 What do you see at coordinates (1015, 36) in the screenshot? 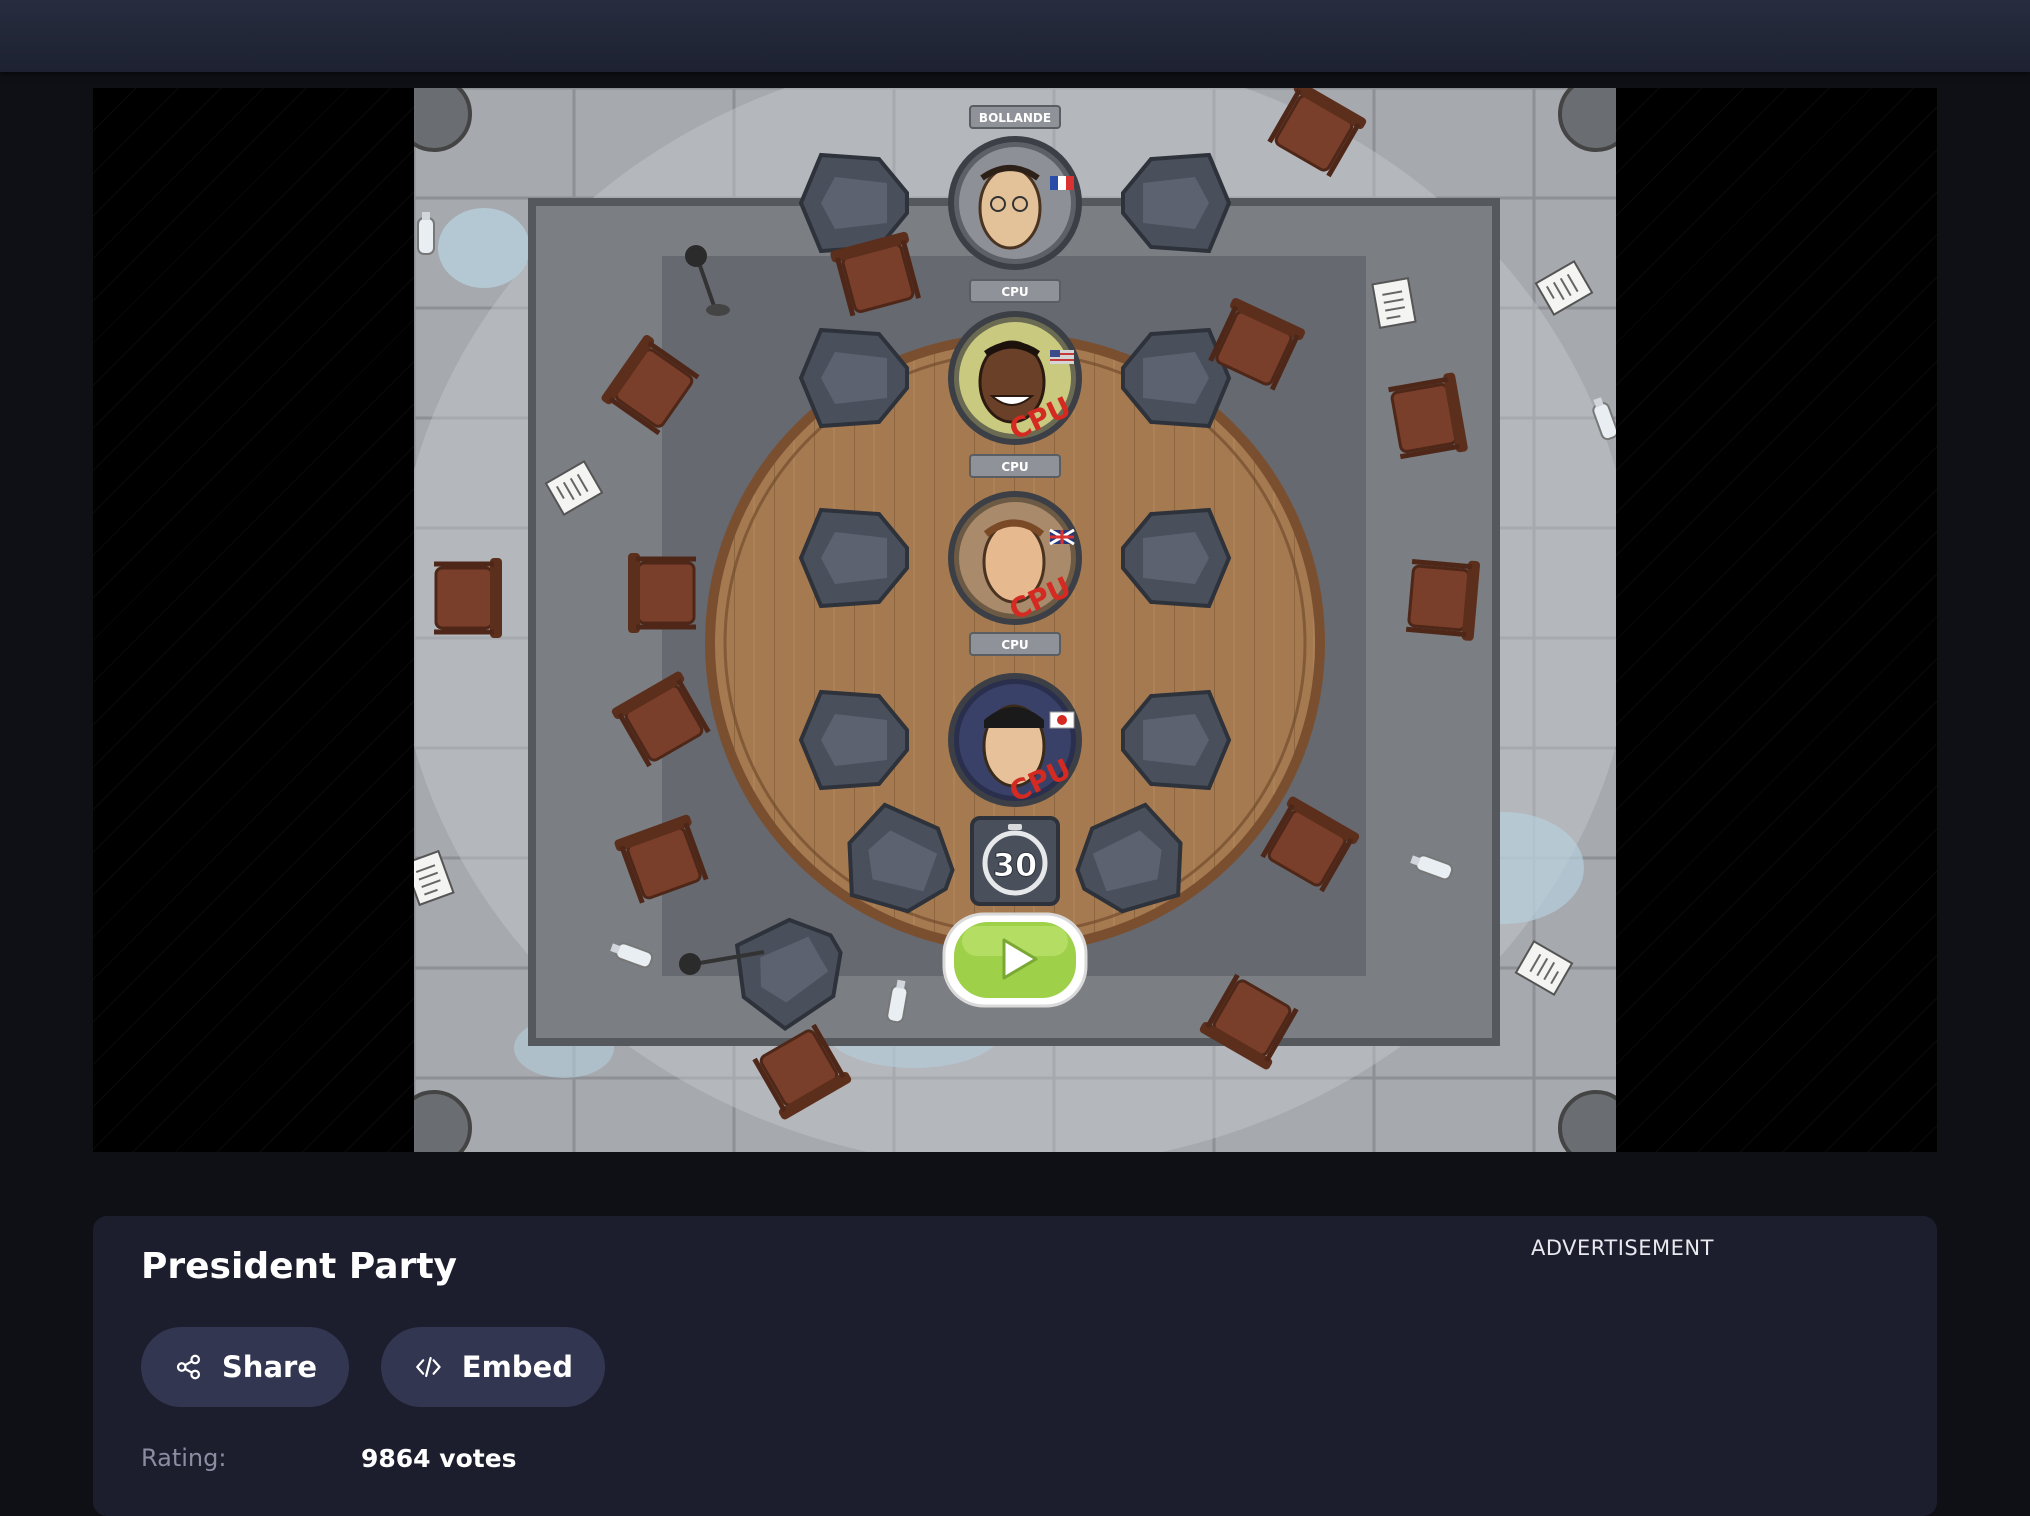
I see `top-navigation-bar` at bounding box center [1015, 36].